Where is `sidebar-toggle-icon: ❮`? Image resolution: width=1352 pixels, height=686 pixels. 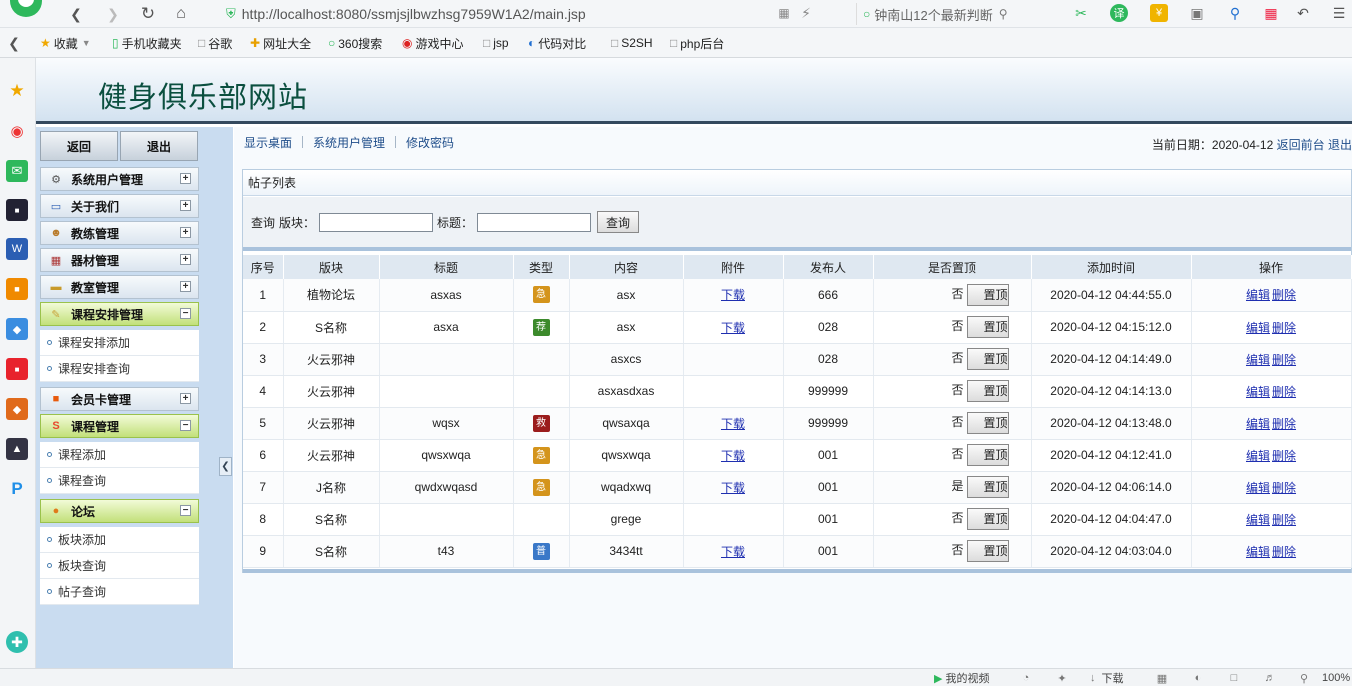 sidebar-toggle-icon: ❮ is located at coordinates (14, 43).